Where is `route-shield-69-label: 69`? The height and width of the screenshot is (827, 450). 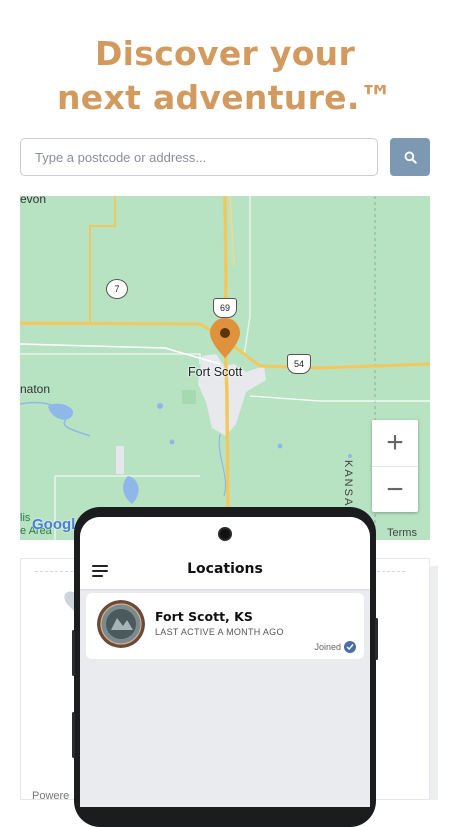
route-shield-69-label: 69 is located at coordinates (224, 308).